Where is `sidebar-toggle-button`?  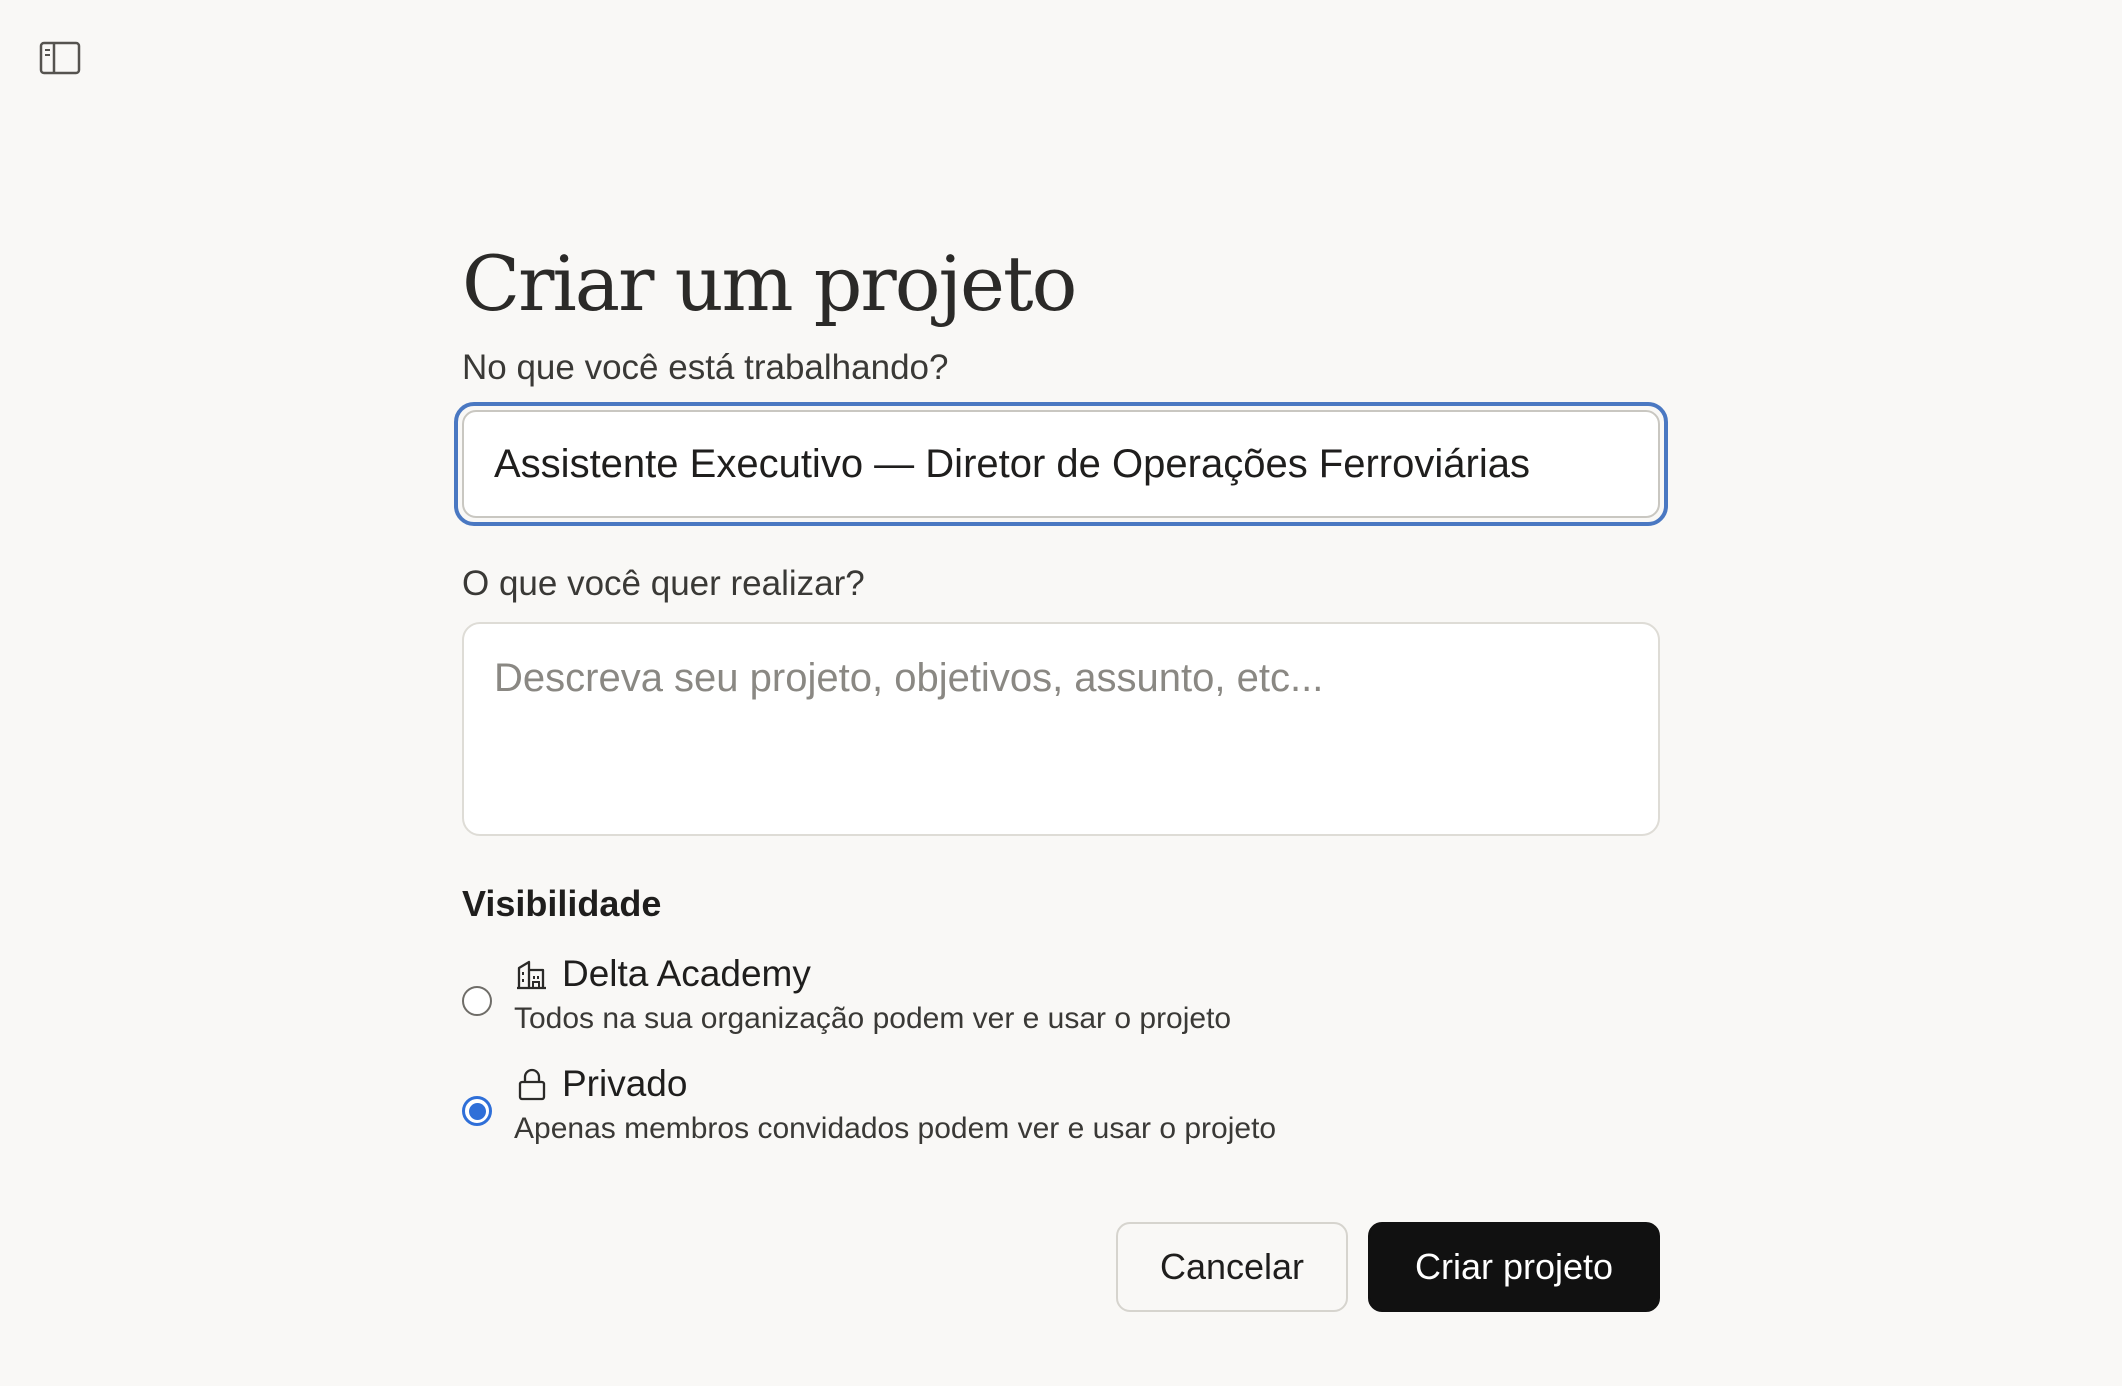
sidebar-toggle-button is located at coordinates (60, 60).